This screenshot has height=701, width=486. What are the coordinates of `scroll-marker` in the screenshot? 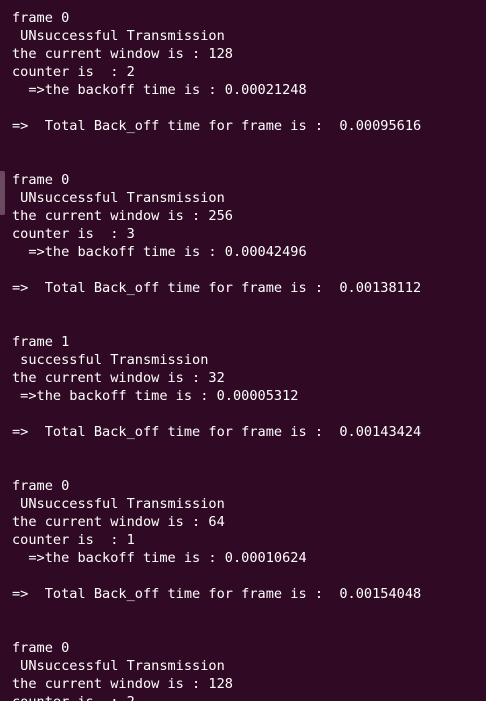 It's located at (2, 193).